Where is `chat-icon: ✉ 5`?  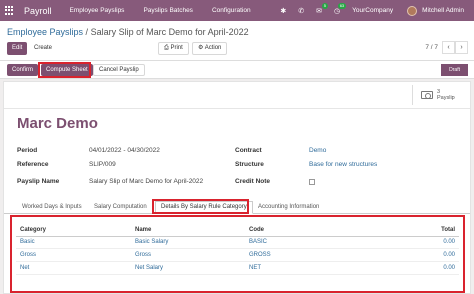 chat-icon: ✉ 5 is located at coordinates (322, 8).